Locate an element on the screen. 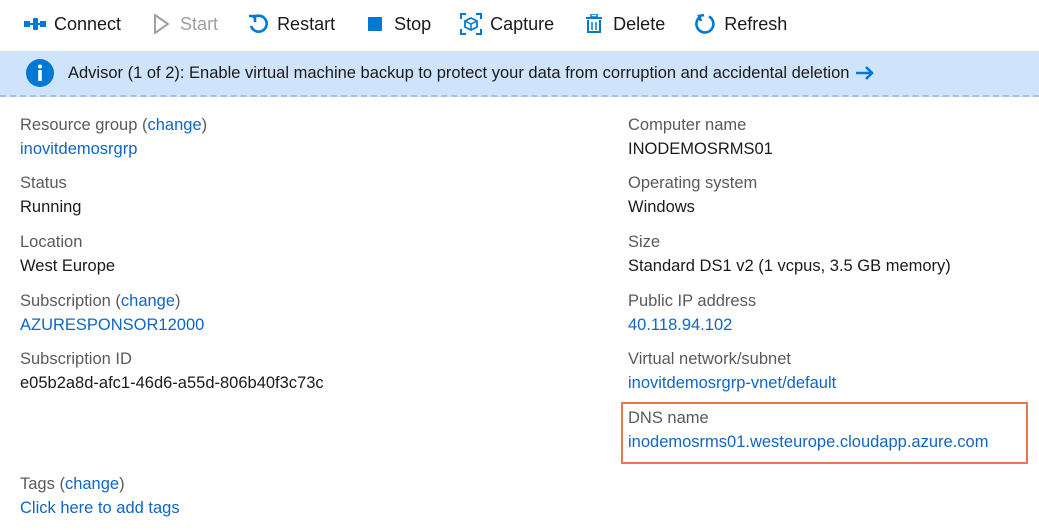 This screenshot has height=530, width=1039. subscription-id-value: e05b2a8d-afc1-46d6-a55d-806b40f3c73c is located at coordinates (172, 383).